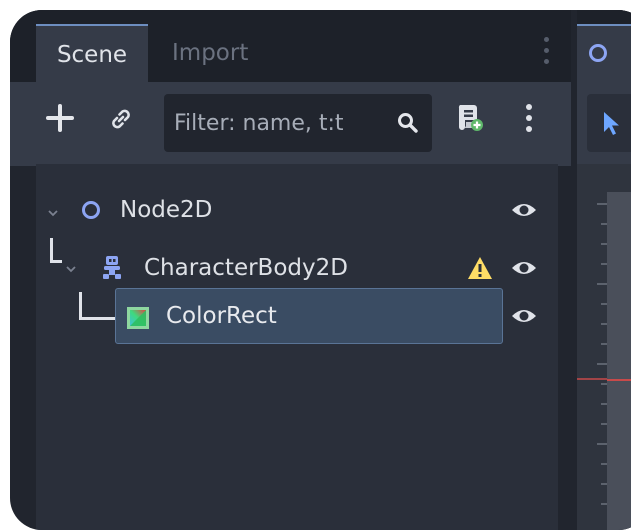 The image size is (631, 530). I want to click on vertical-ruler, so click(592, 347).